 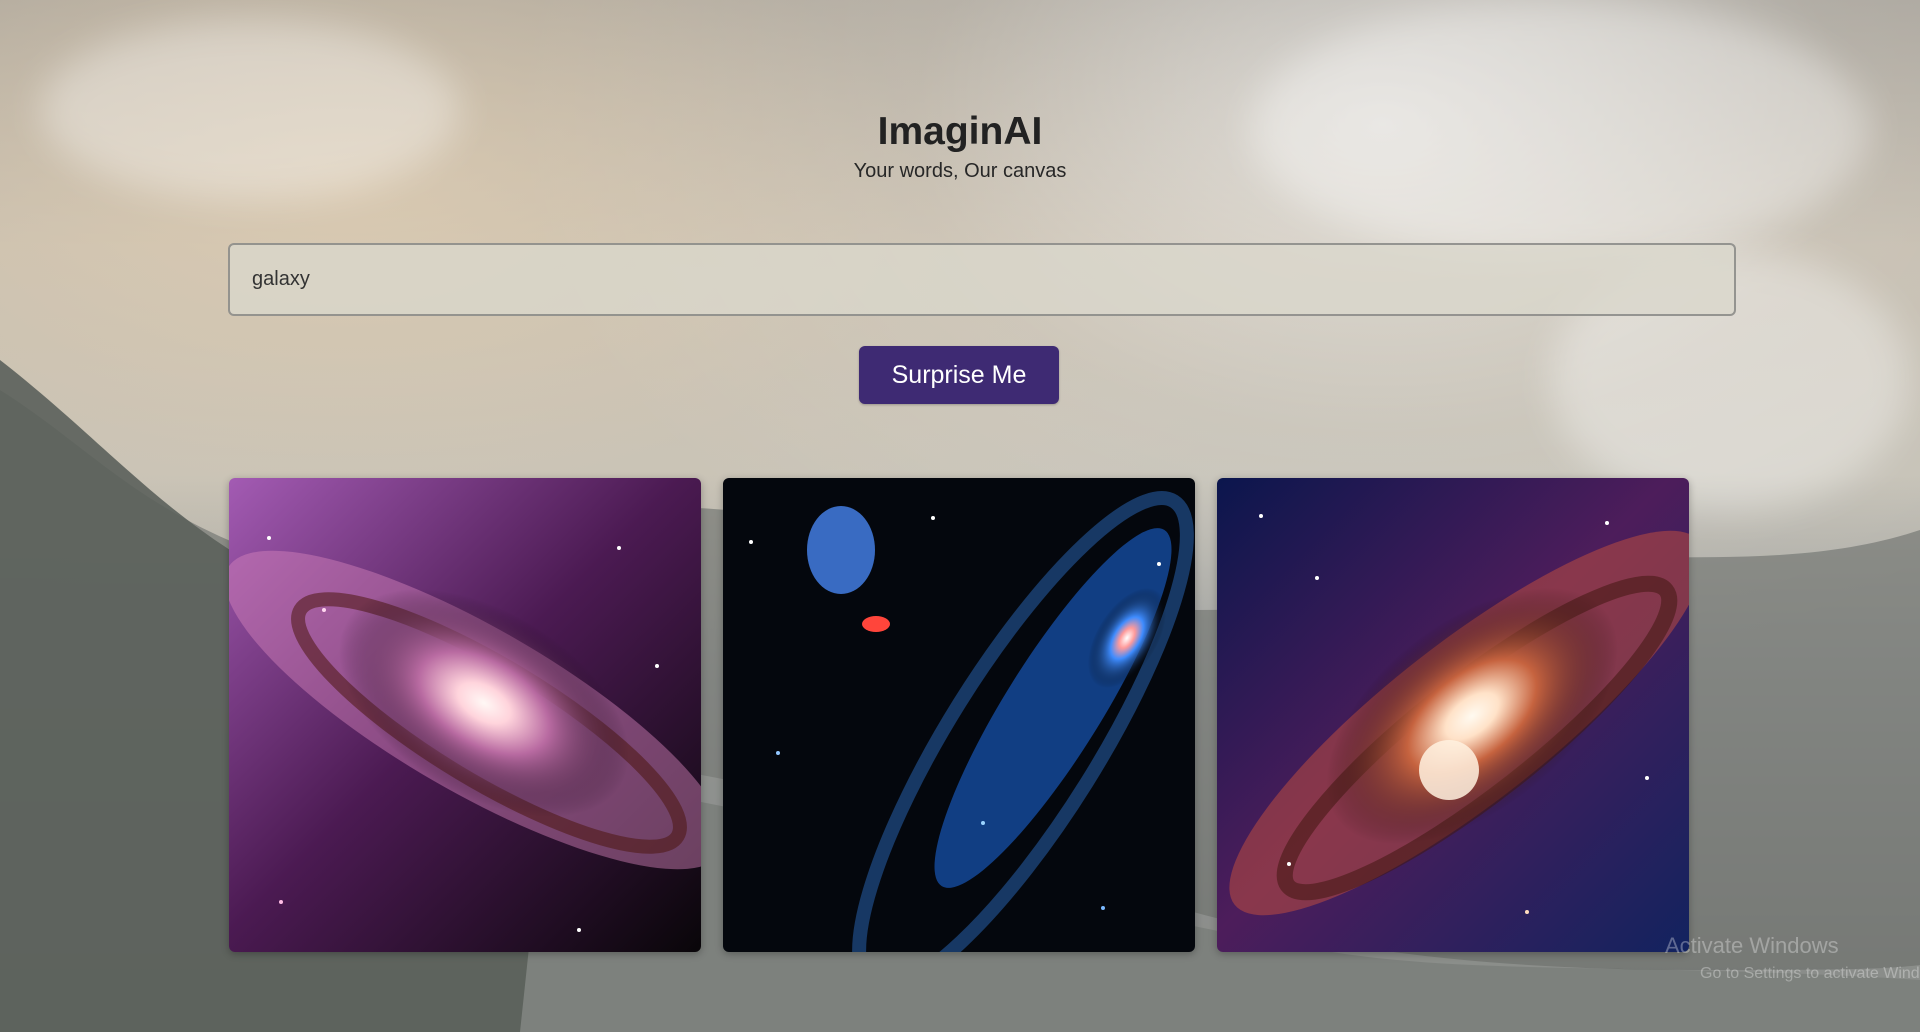 I want to click on prompt-input, so click(x=982, y=279).